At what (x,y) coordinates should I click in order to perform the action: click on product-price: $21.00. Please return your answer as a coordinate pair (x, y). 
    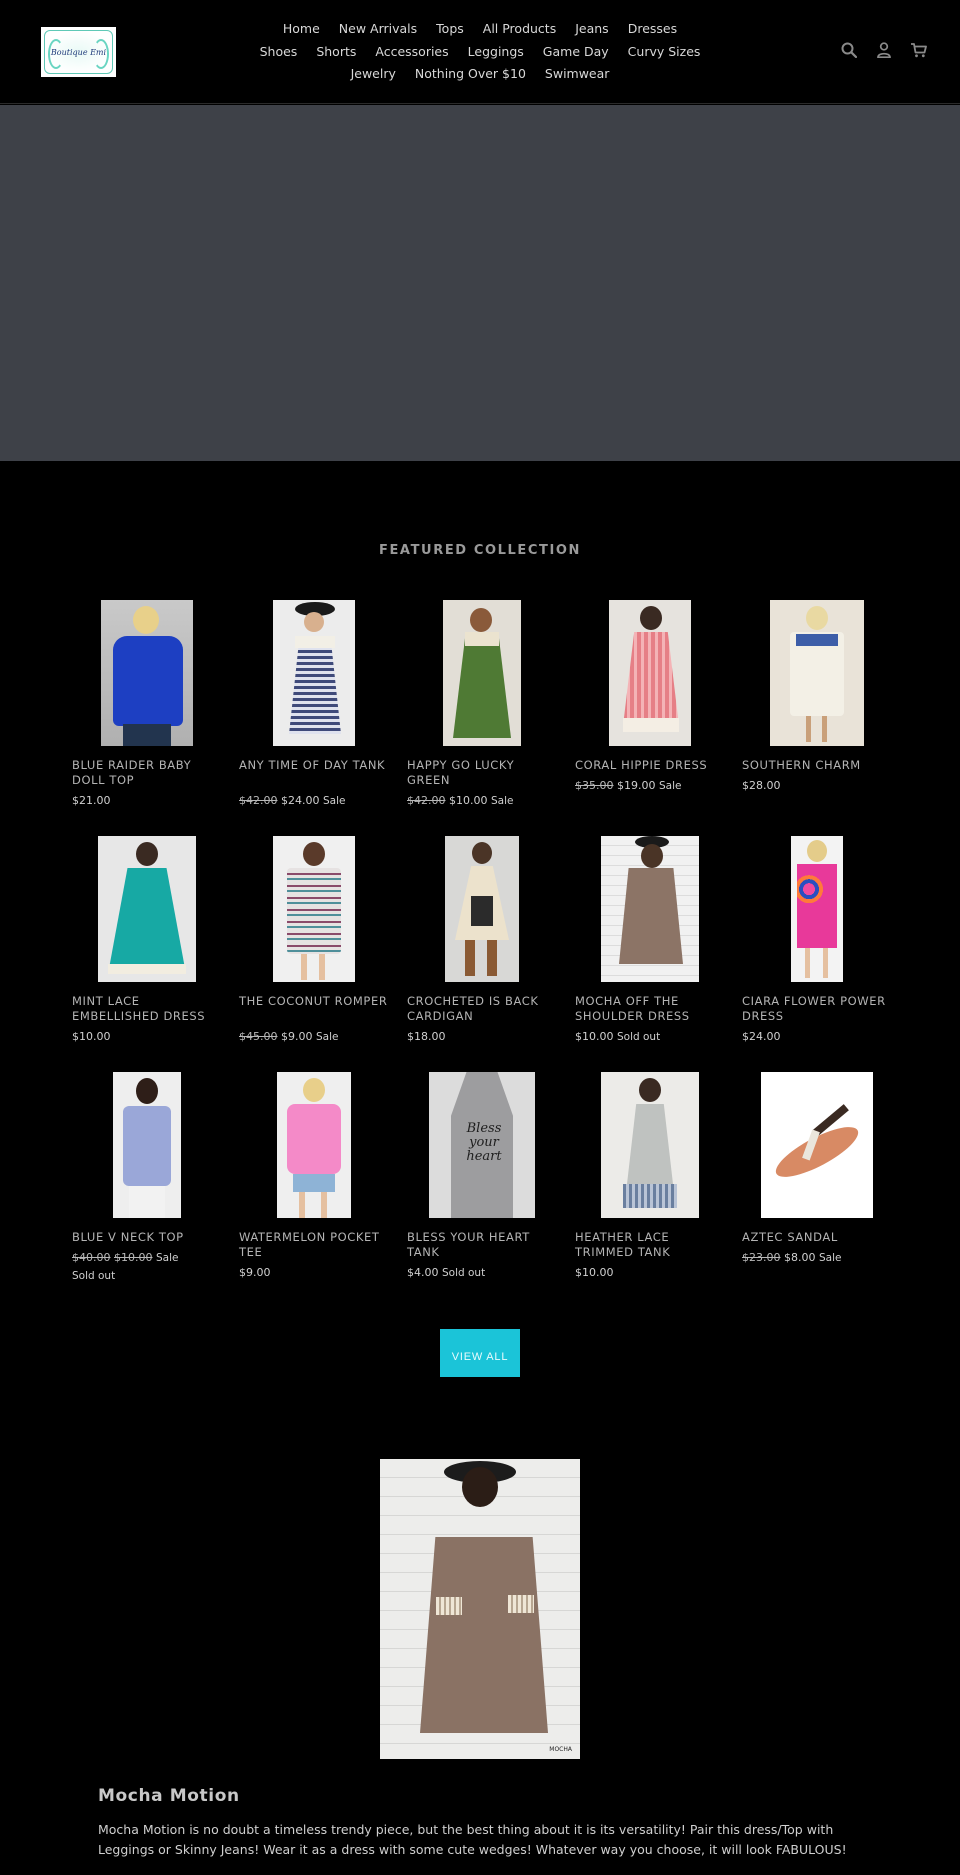
    Looking at the image, I should click on (91, 800).